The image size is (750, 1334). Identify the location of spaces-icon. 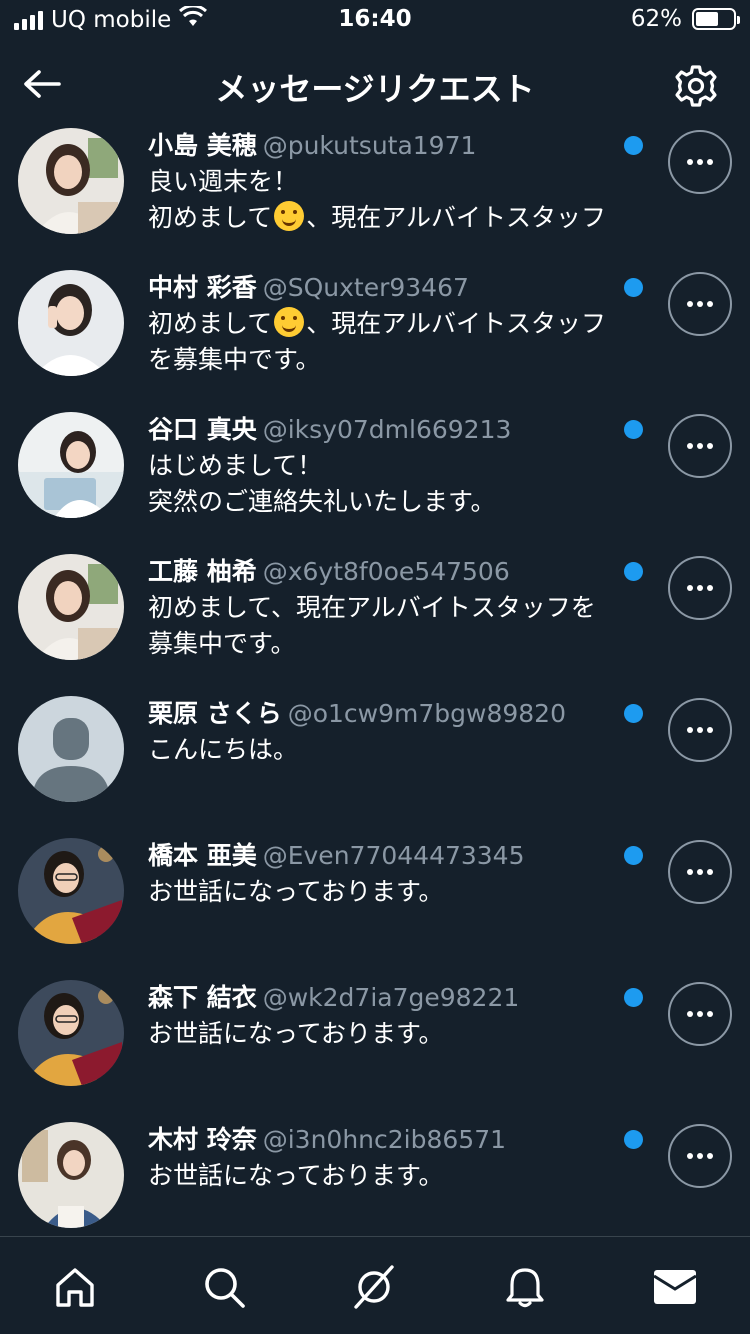
(374, 1287).